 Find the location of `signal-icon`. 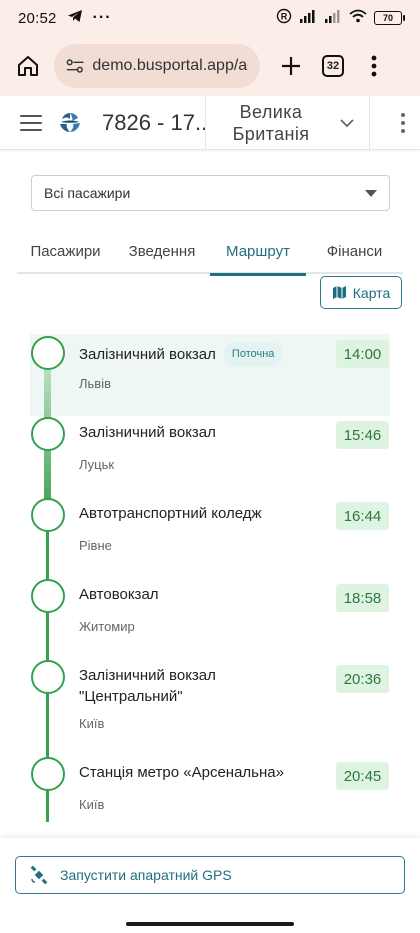

signal-icon is located at coordinates (308, 18).